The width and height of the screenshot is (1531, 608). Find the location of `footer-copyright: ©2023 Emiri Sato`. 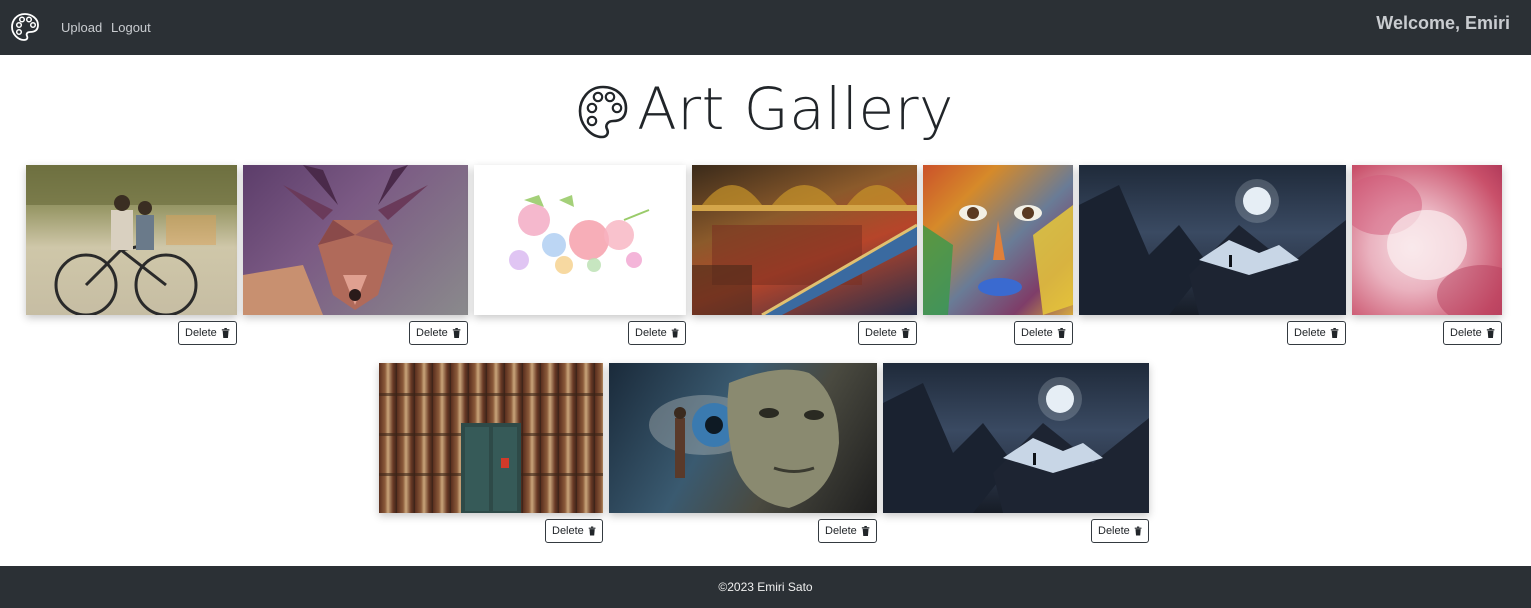

footer-copyright: ©2023 Emiri Sato is located at coordinates (765, 587).